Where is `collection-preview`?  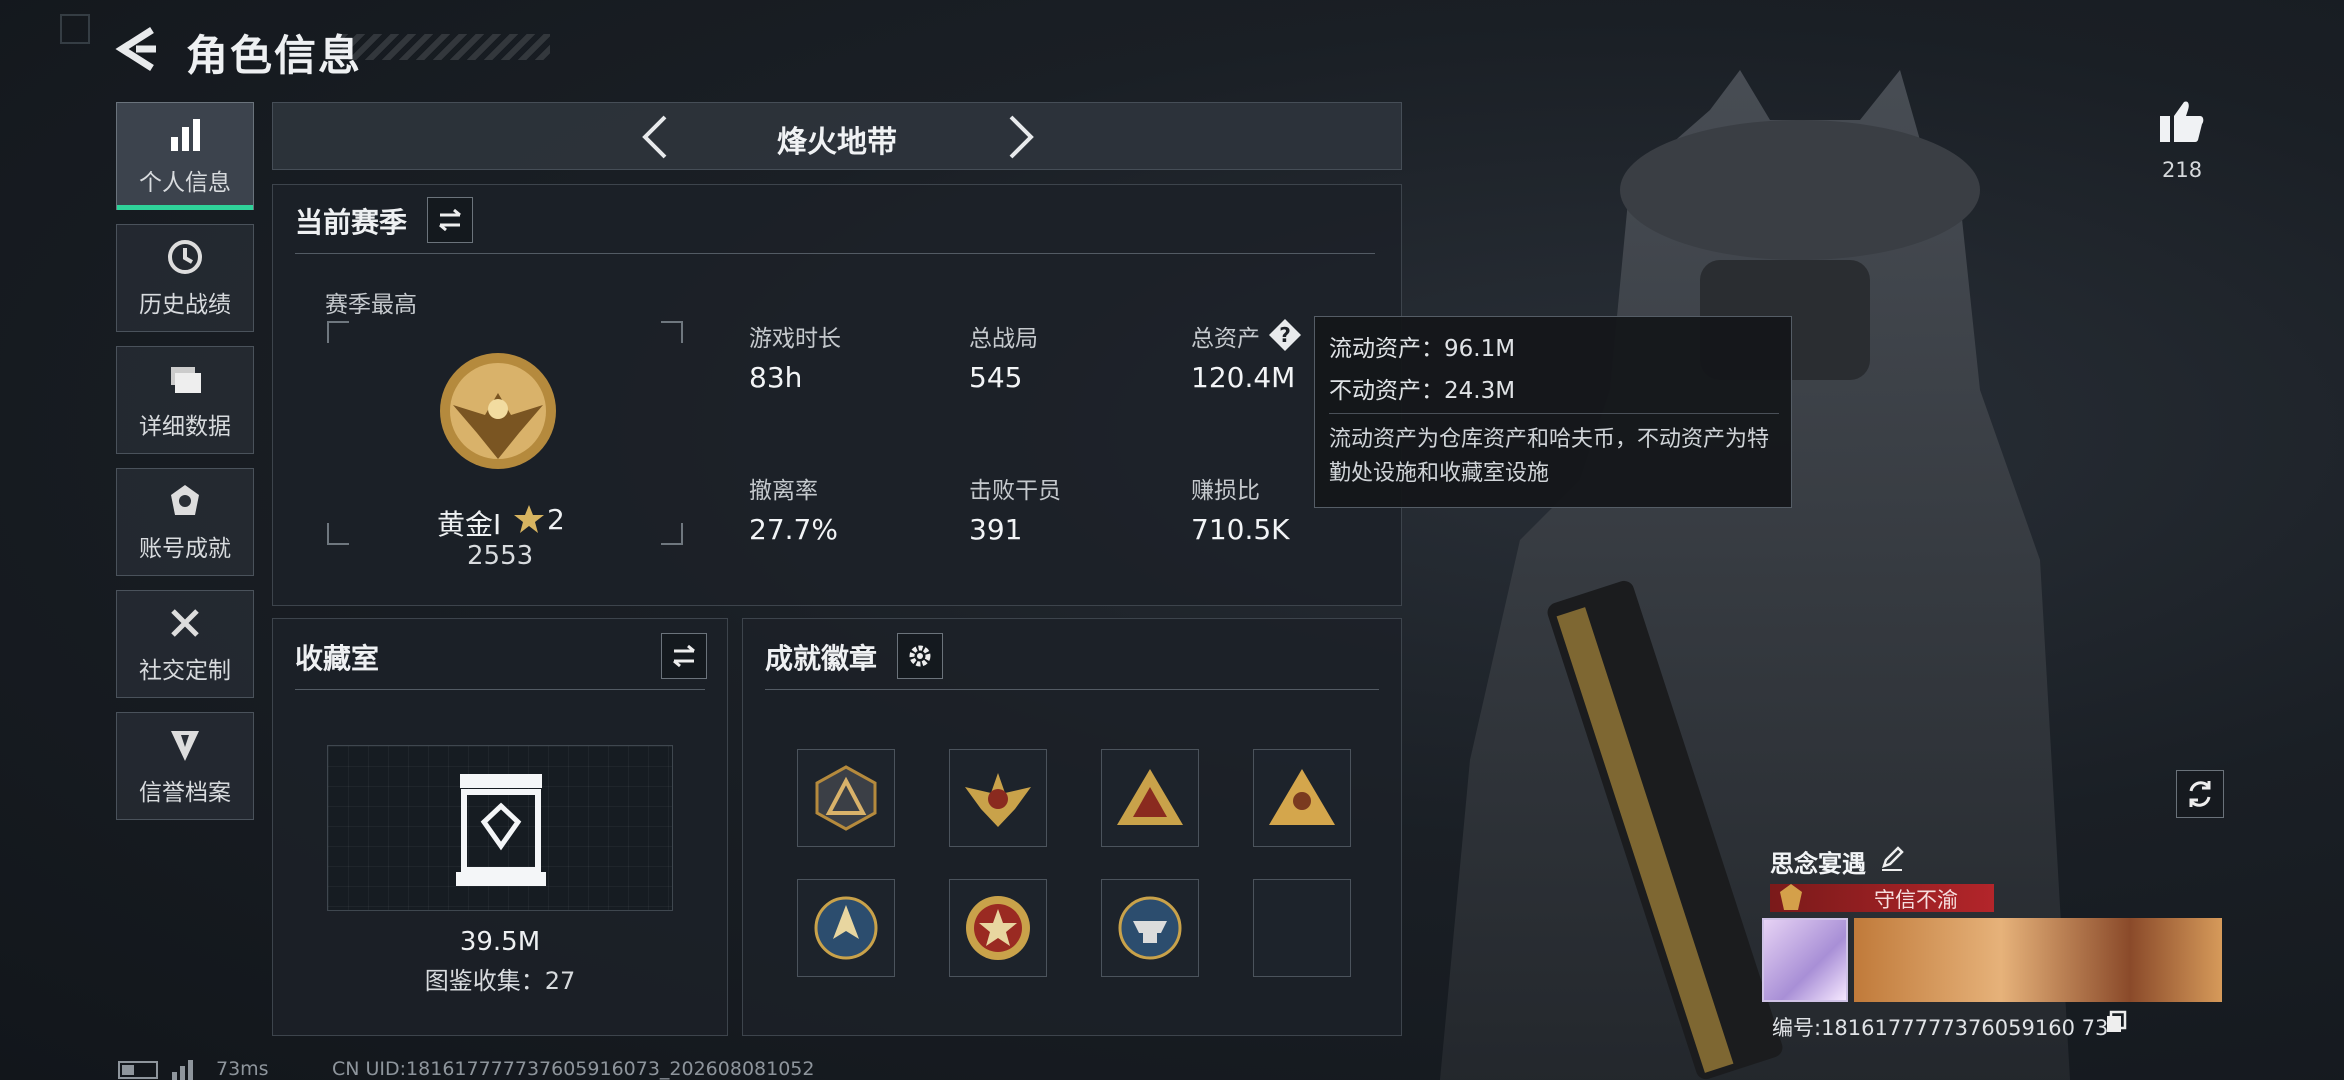 collection-preview is located at coordinates (500, 828).